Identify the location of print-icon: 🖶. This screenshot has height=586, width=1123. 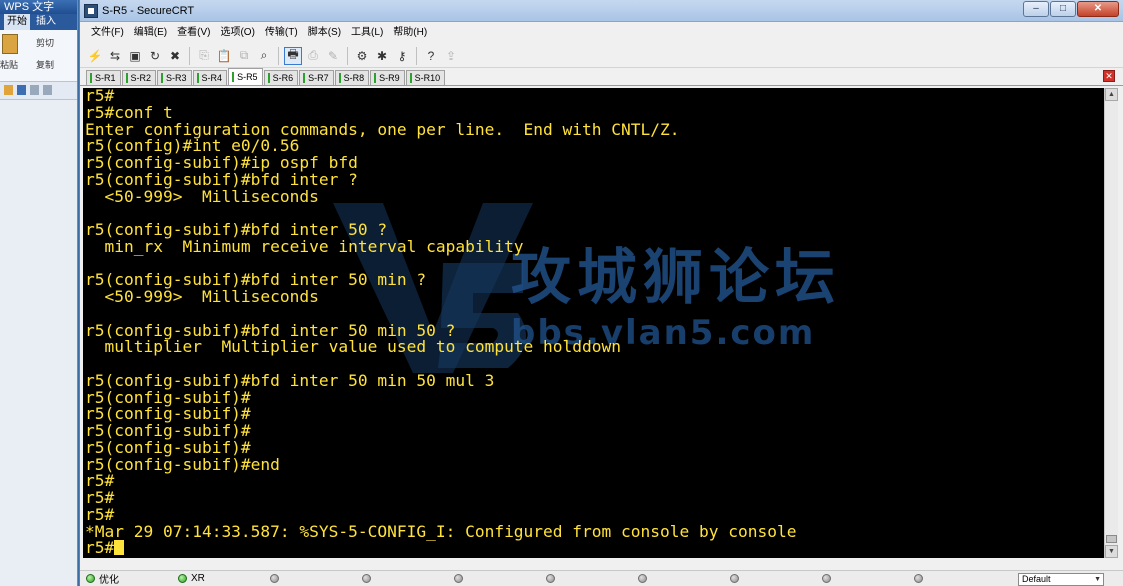
(293, 55).